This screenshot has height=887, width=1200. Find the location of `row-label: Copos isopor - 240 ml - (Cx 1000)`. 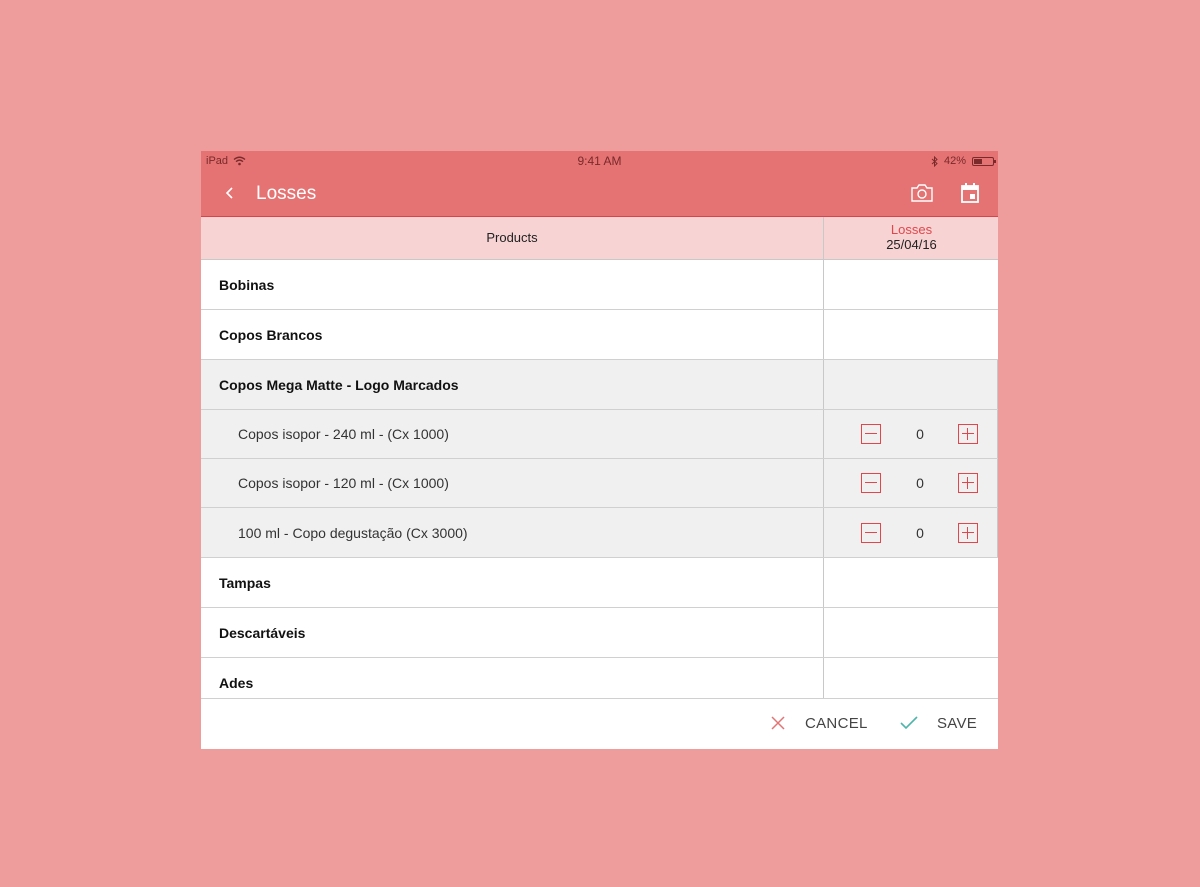

row-label: Copos isopor - 240 ml - (Cx 1000) is located at coordinates (343, 434).